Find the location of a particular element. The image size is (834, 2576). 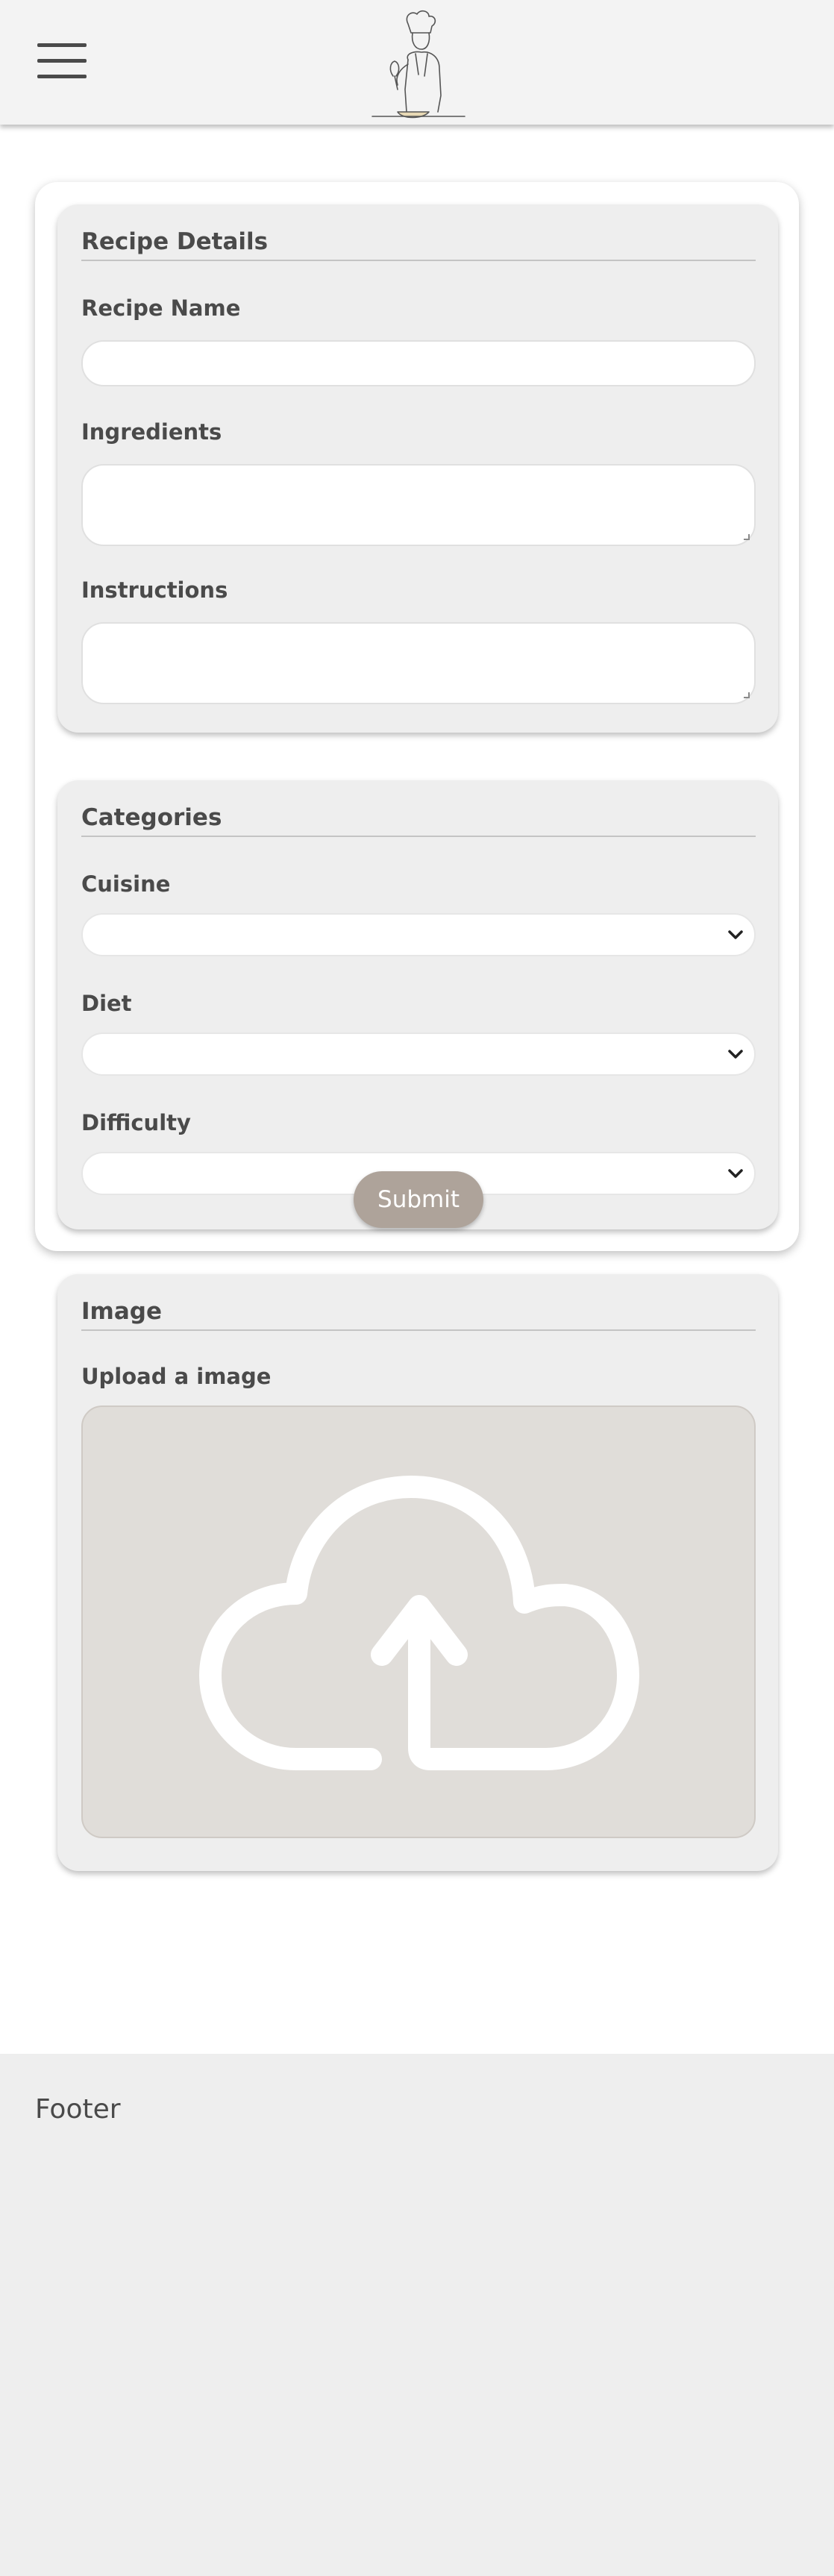

diet-select is located at coordinates (419, 1054).